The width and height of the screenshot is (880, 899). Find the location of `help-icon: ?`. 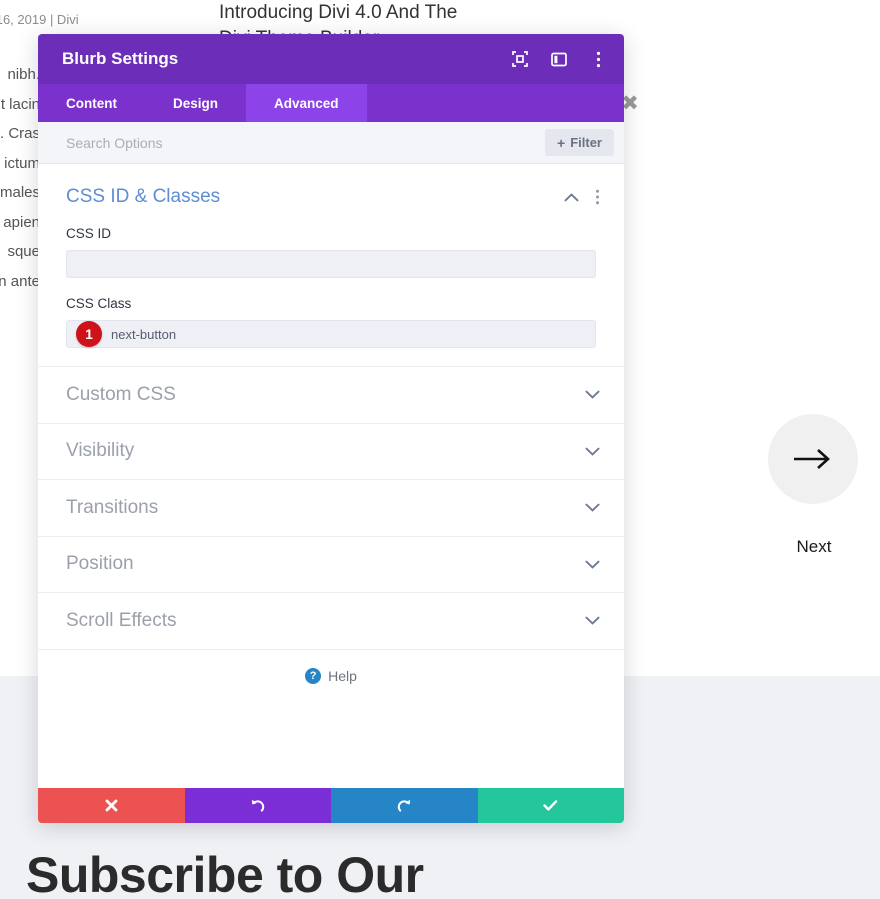

help-icon: ? is located at coordinates (313, 675).